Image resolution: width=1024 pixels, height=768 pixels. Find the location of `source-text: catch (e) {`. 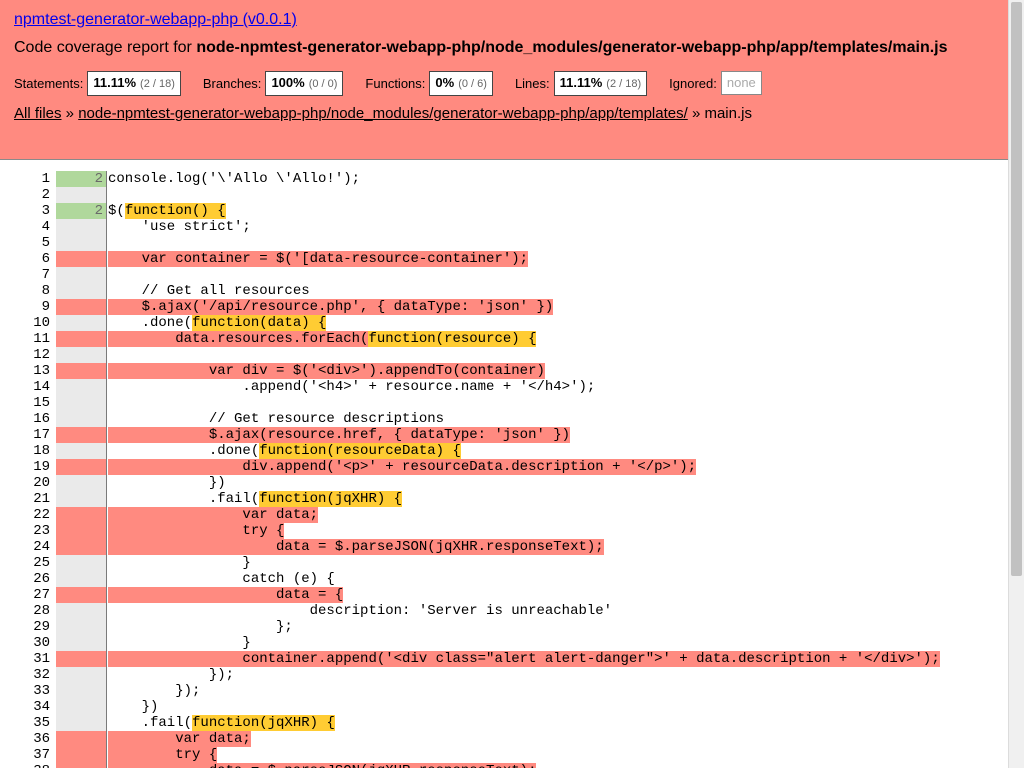

source-text: catch (e) { is located at coordinates (558, 579).